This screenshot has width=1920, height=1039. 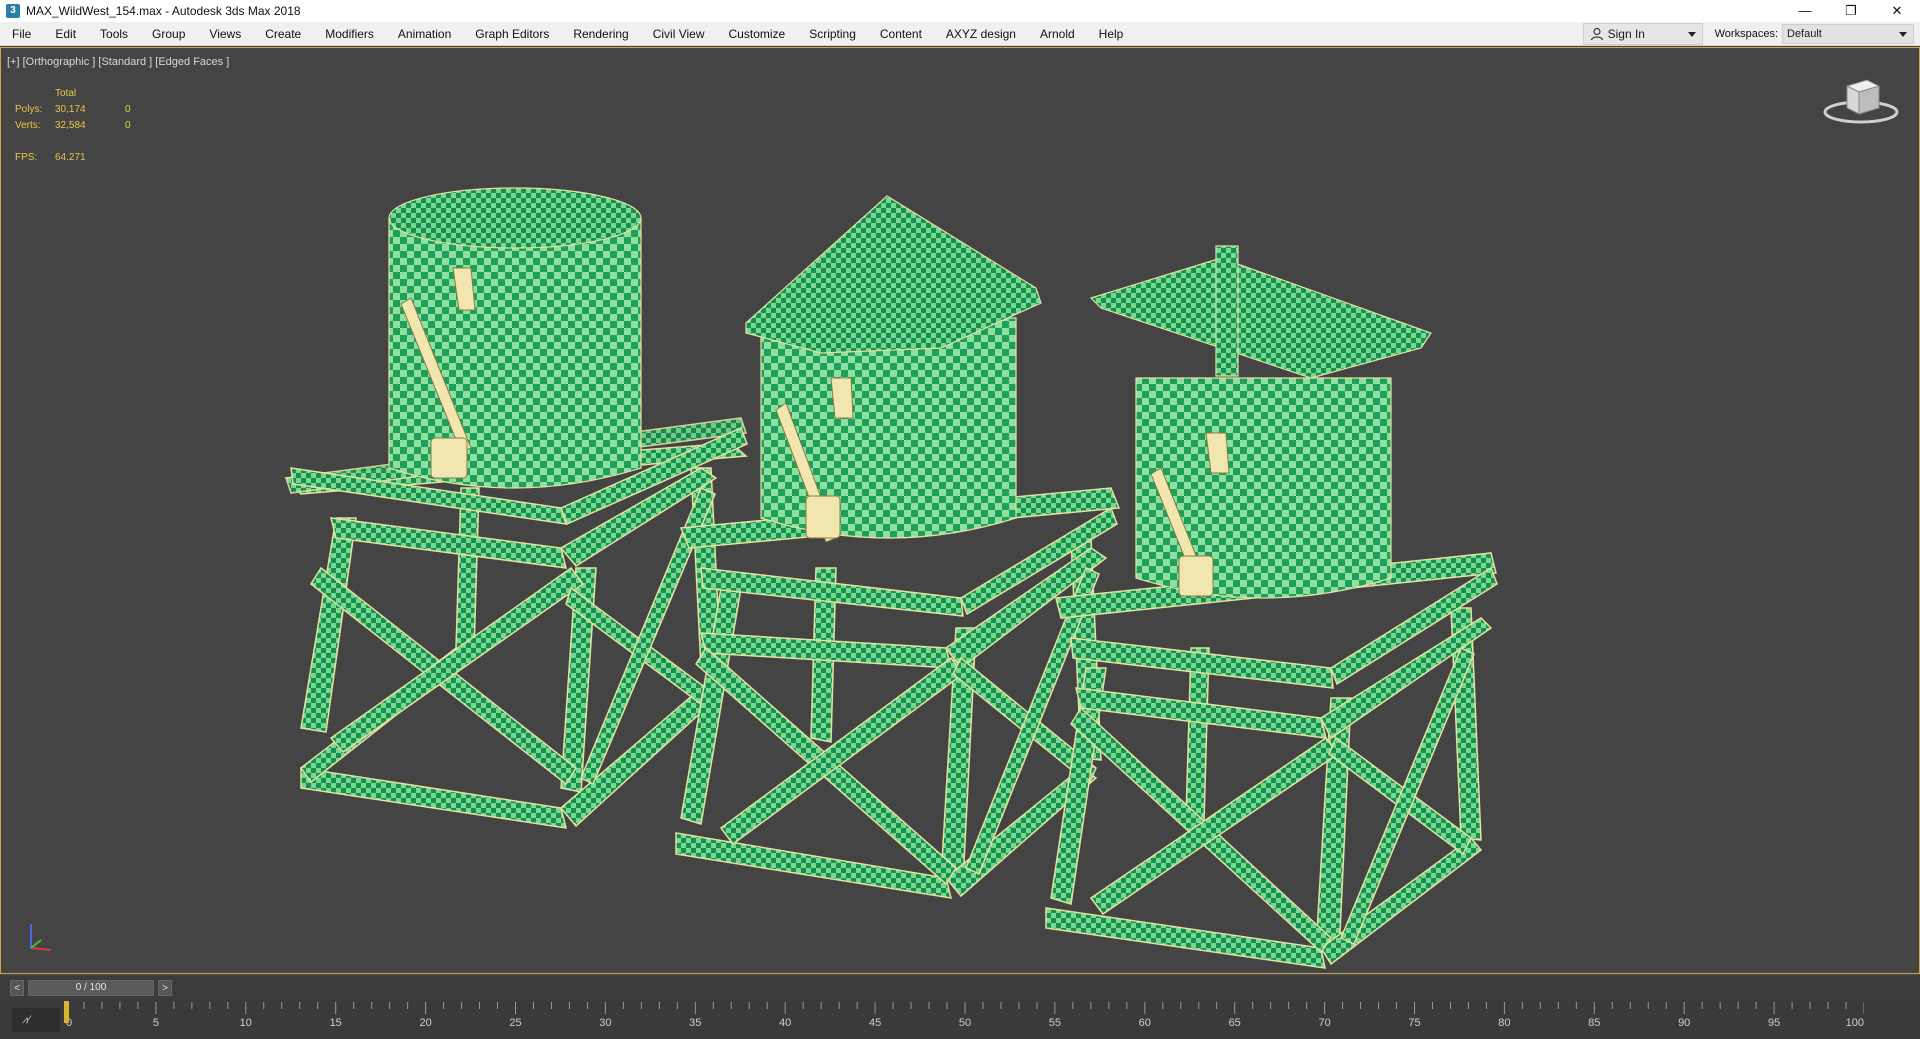 What do you see at coordinates (128, 109) in the screenshot?
I see `polys-selected: 0` at bounding box center [128, 109].